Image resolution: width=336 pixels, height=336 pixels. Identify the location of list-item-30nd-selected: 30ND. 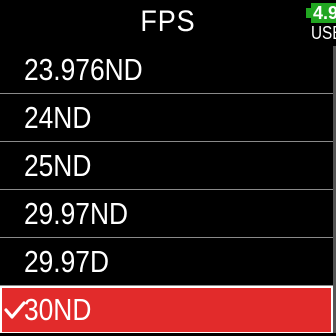
(166, 310).